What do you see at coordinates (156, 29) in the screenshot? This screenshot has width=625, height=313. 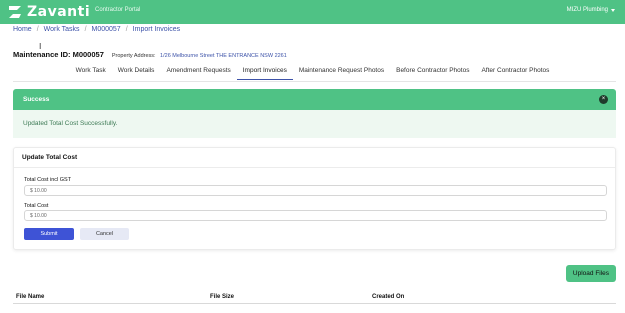 I see `breadcrumb-current: Import Invoices` at bounding box center [156, 29].